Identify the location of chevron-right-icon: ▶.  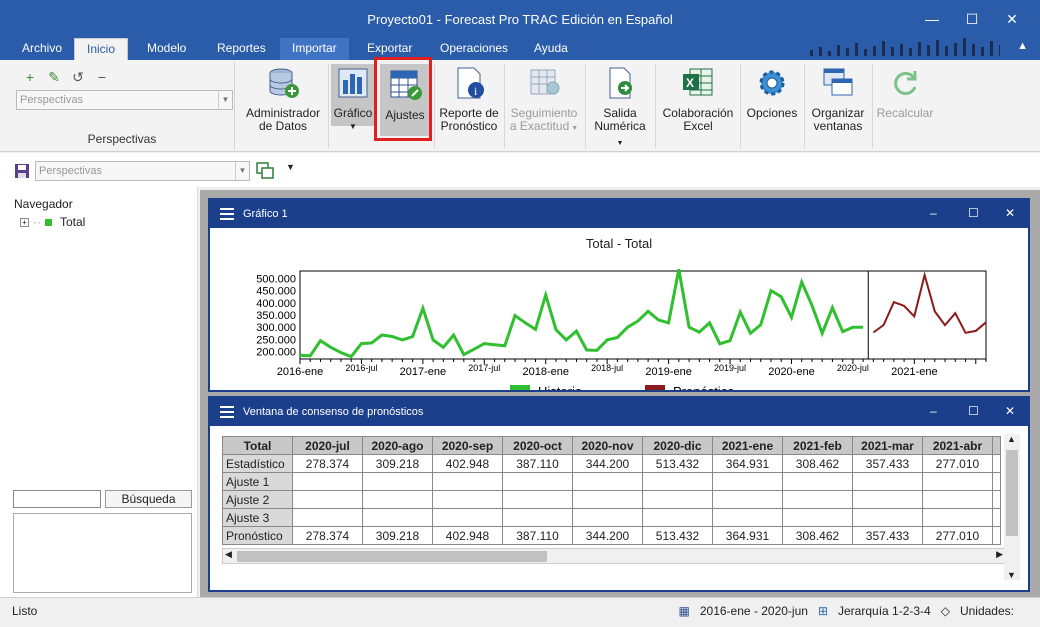
(999, 554).